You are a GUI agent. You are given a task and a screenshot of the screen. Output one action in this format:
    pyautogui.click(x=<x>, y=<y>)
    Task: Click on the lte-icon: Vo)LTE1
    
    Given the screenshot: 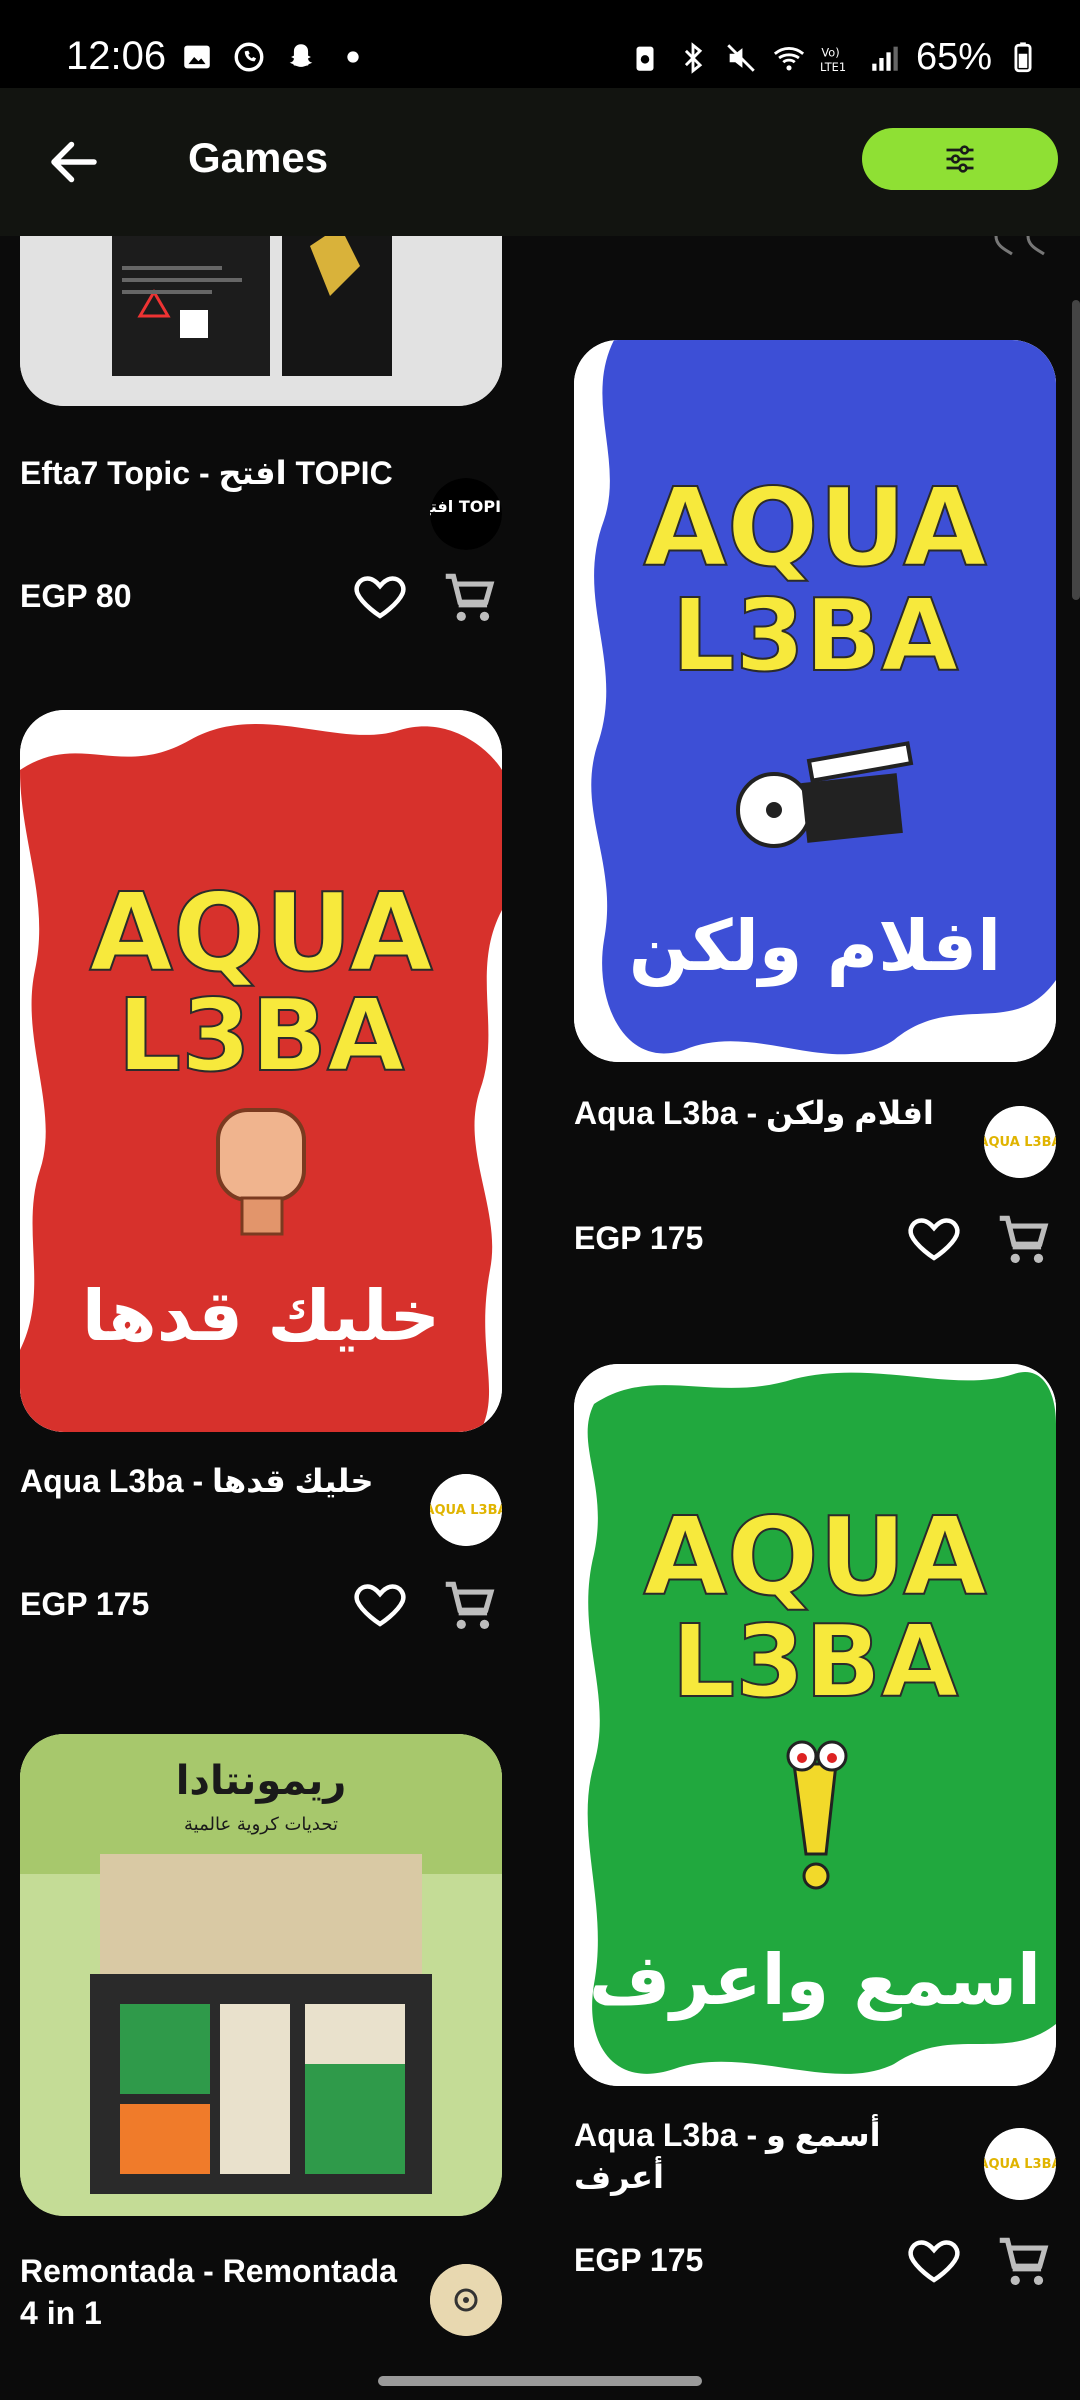 What is the action you would take?
    pyautogui.click(x=833, y=59)
    